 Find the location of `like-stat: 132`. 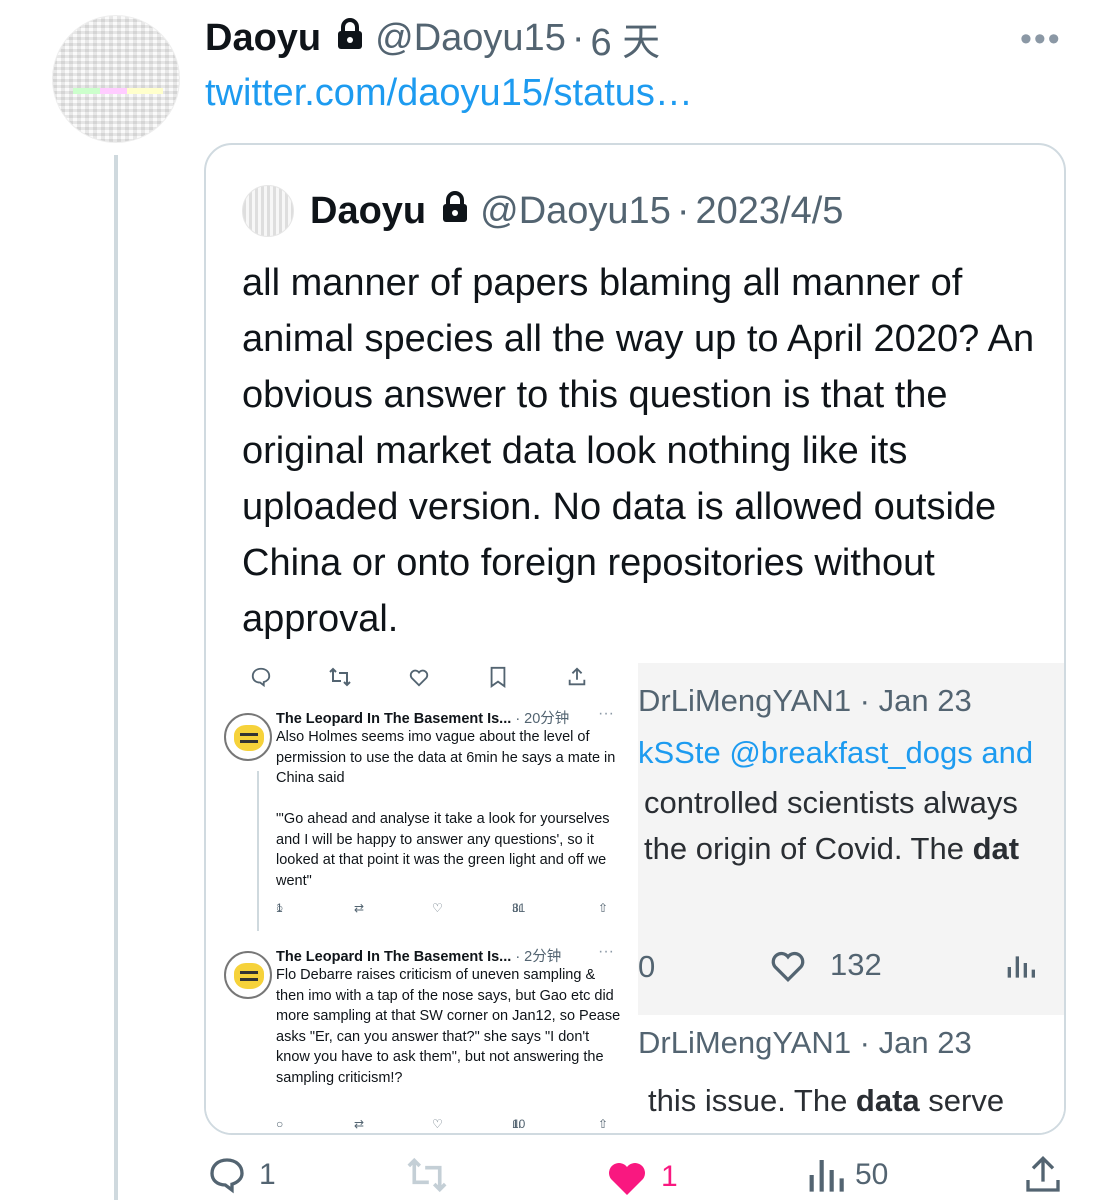

like-stat: 132 is located at coordinates (825, 965).